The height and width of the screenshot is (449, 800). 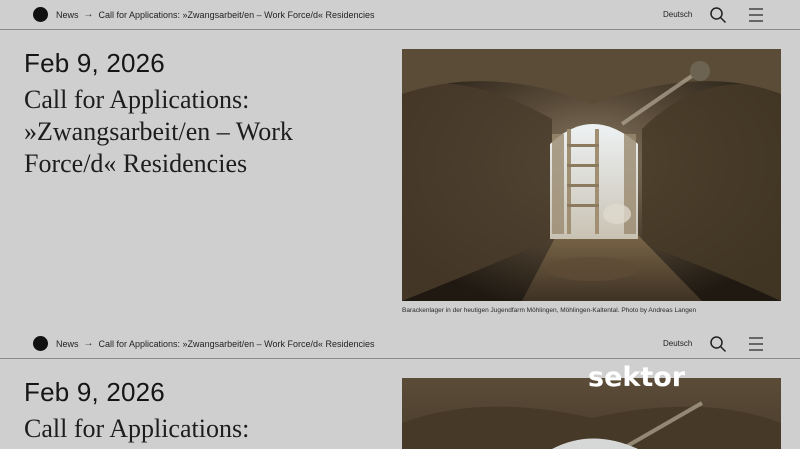 I want to click on article-title-line-3: Force/d« Residencies, so click(x=136, y=163).